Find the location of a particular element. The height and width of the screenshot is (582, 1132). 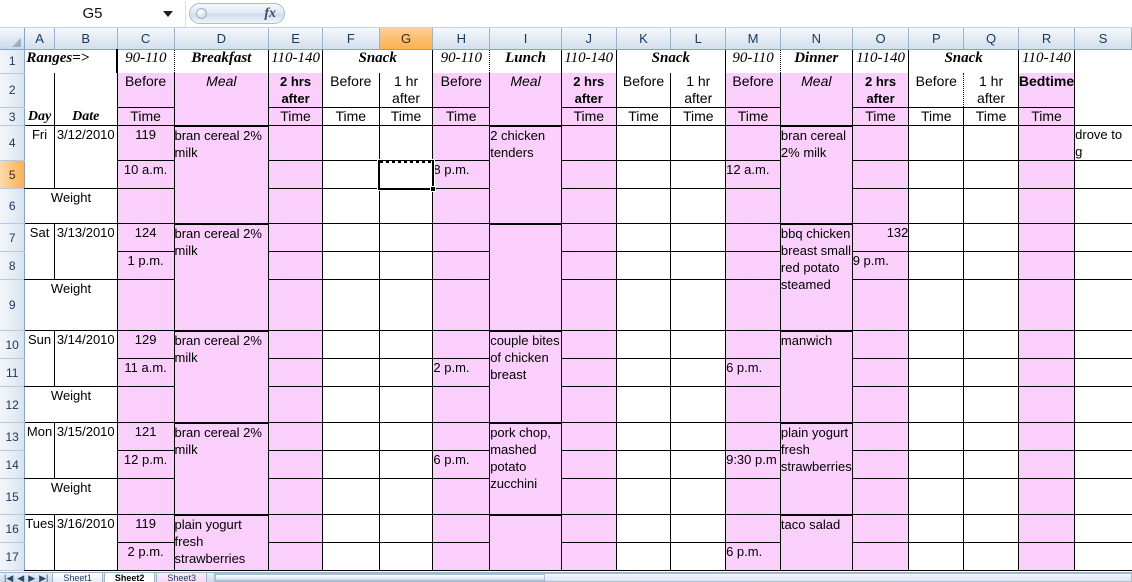

cell-breakfast-before-time: 10 a.m. is located at coordinates (146, 174).